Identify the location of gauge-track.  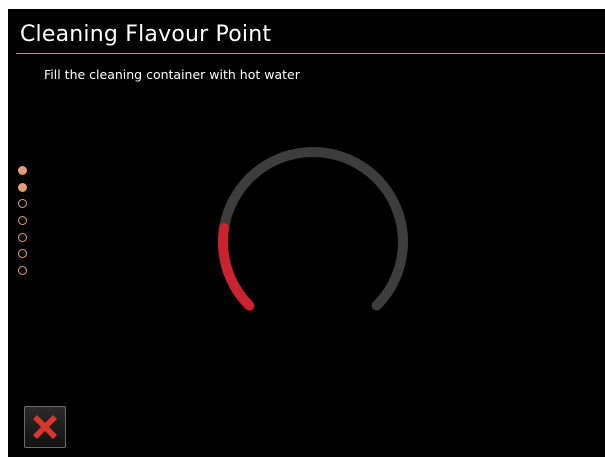
(313, 229).